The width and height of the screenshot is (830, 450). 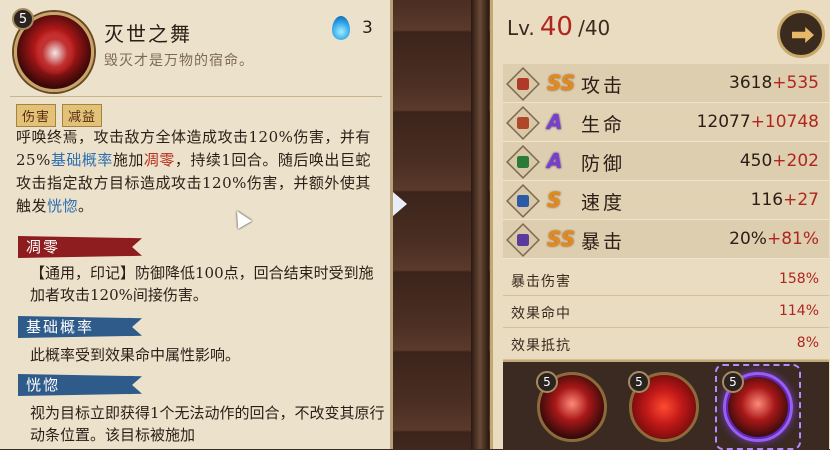 What do you see at coordinates (603, 203) in the screenshot?
I see `stat-name: 速度` at bounding box center [603, 203].